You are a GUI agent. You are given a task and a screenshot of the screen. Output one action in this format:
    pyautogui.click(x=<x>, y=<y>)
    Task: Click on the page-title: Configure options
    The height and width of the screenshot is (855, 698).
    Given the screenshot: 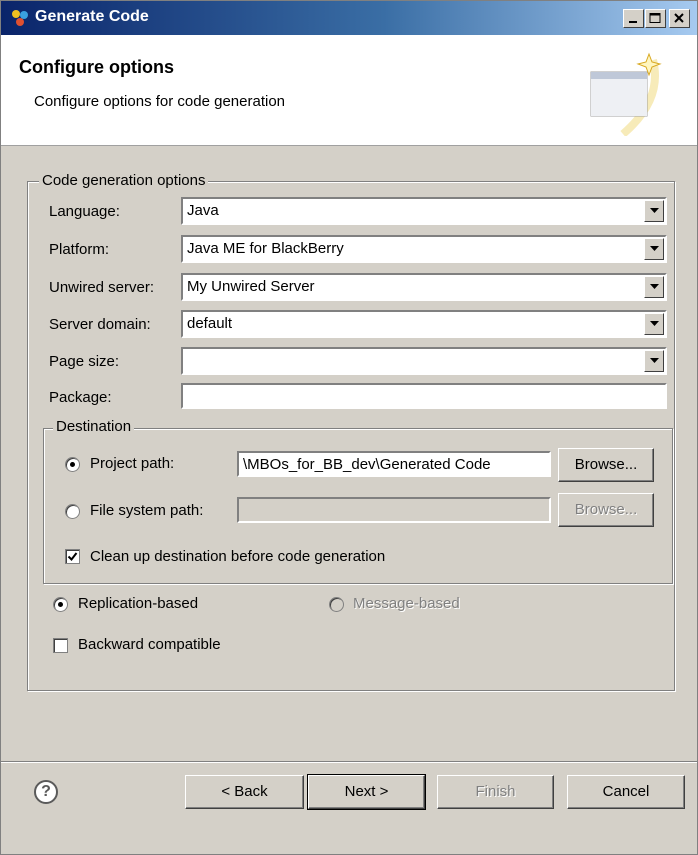 What is the action you would take?
    pyautogui.click(x=96, y=67)
    